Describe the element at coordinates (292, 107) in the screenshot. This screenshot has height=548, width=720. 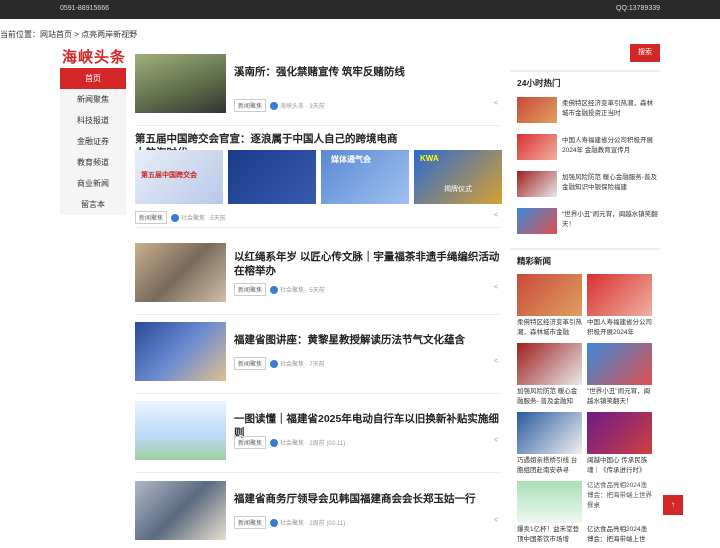
I see `author-name: 海峡头条` at that location.